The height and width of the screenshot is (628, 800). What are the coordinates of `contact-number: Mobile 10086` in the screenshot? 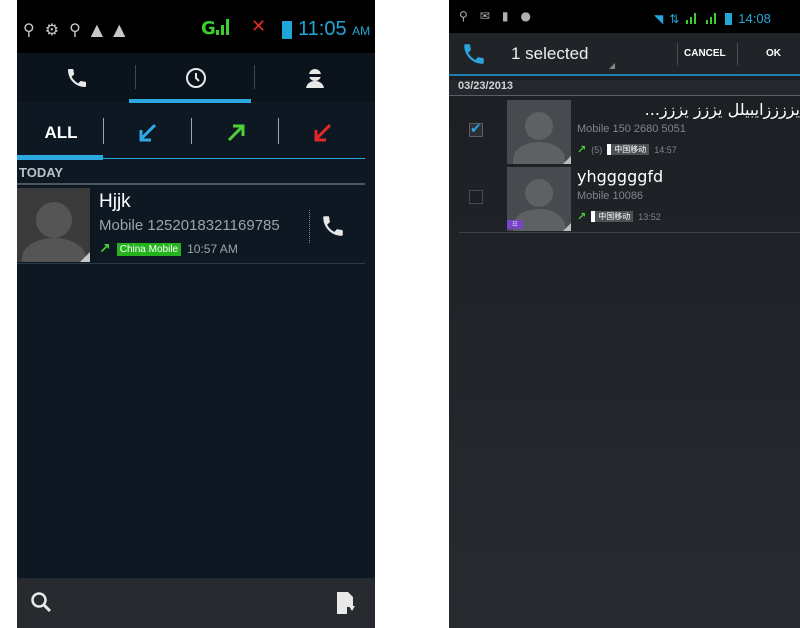 It's located at (610, 196).